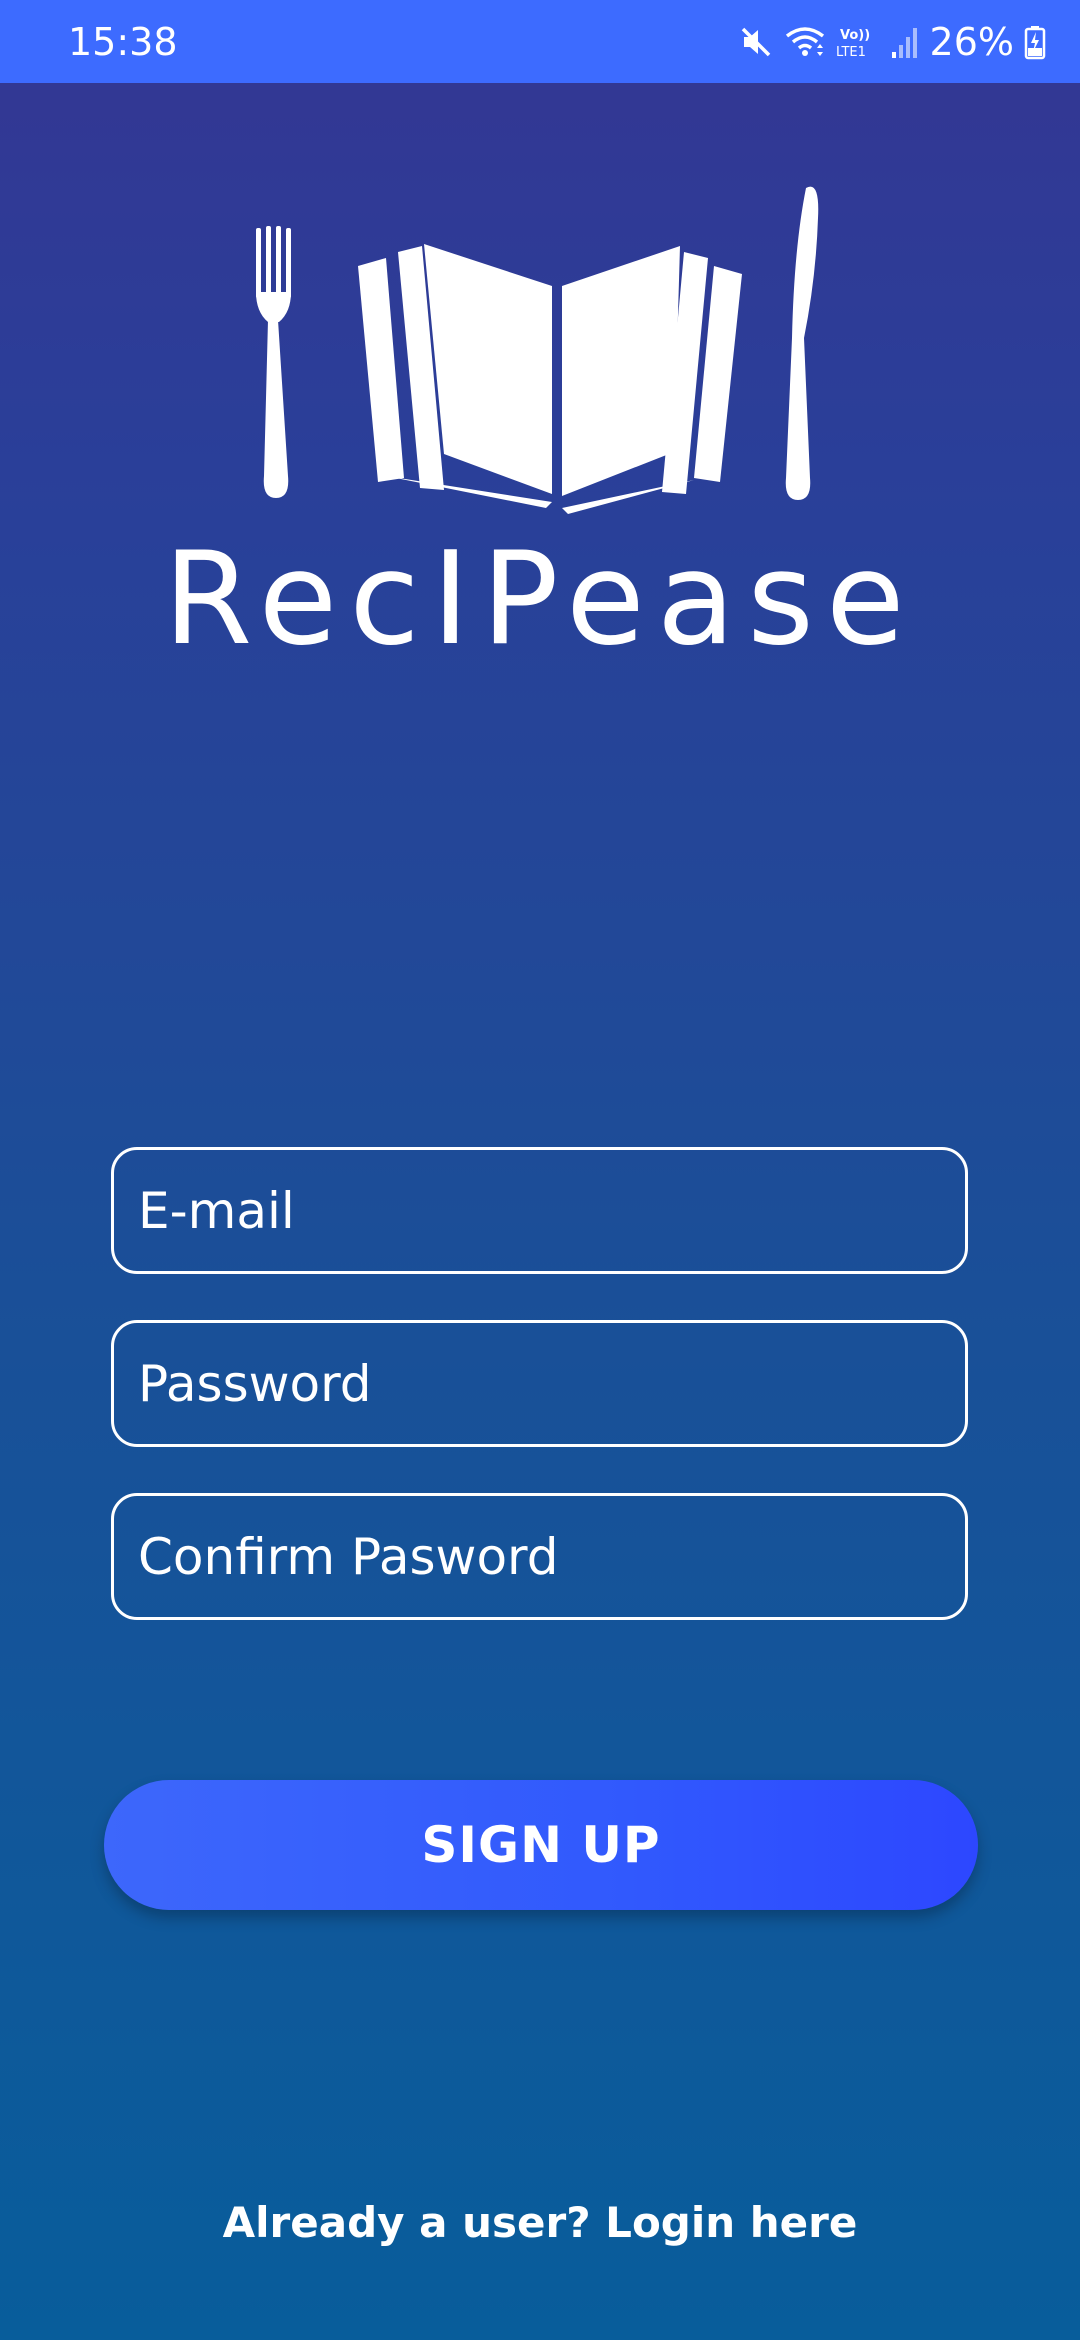  I want to click on status-bar: 15:38 Vo)) LTE1 26%, so click(540, 41).